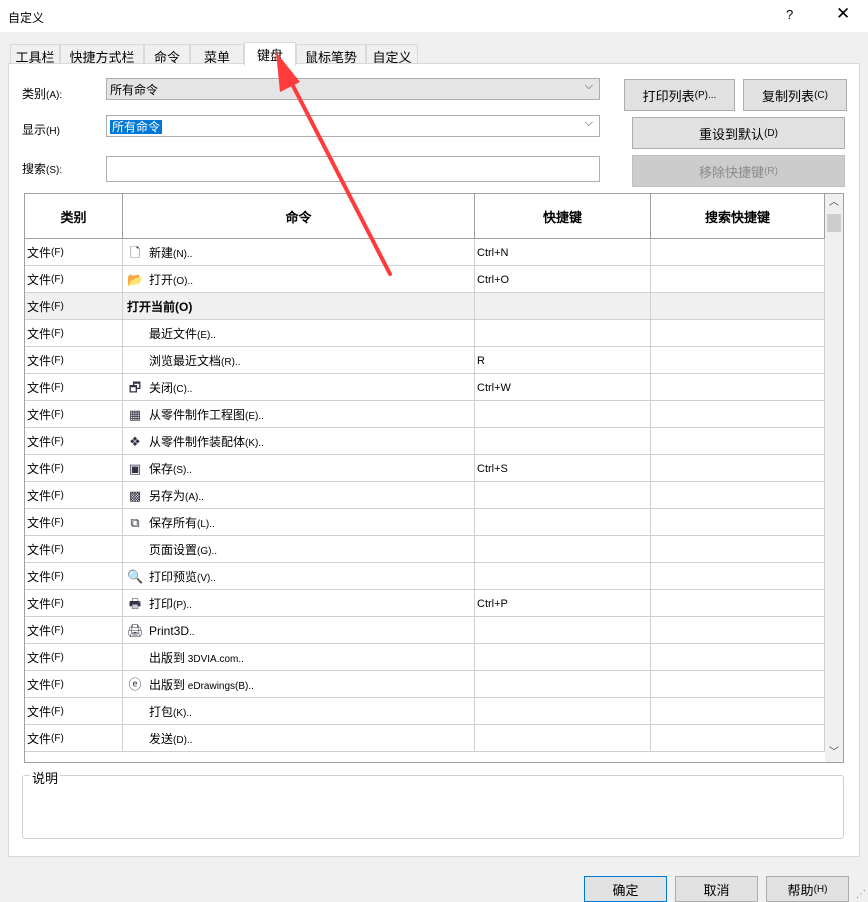  Describe the element at coordinates (392, 54) in the screenshot. I see `tab-customize: 自定义` at that location.